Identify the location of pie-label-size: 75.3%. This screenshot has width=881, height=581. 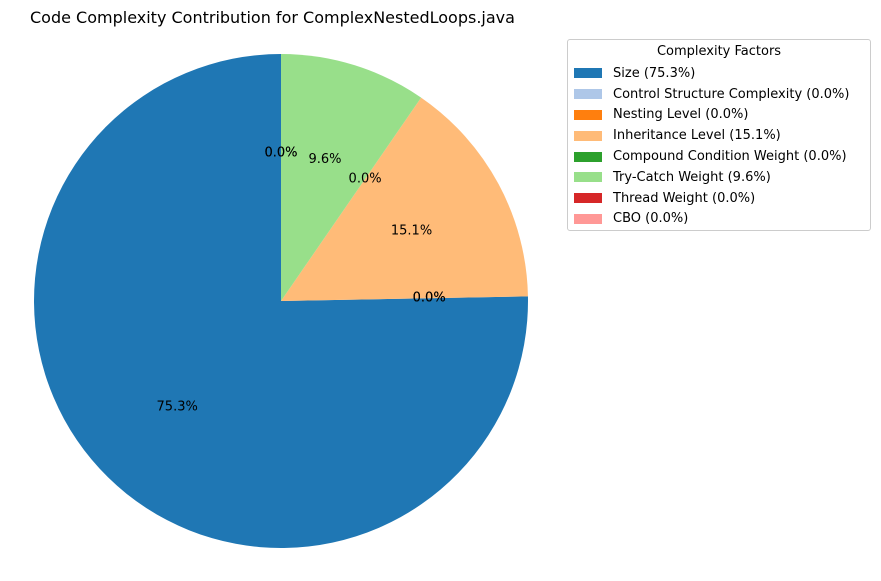
(177, 406).